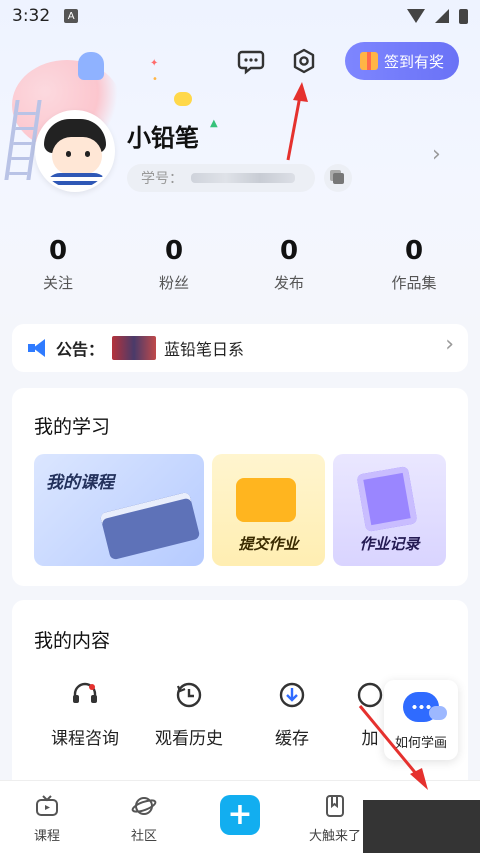 The width and height of the screenshot is (480, 853). I want to click on arrow-head-settings, so click(300, 92).